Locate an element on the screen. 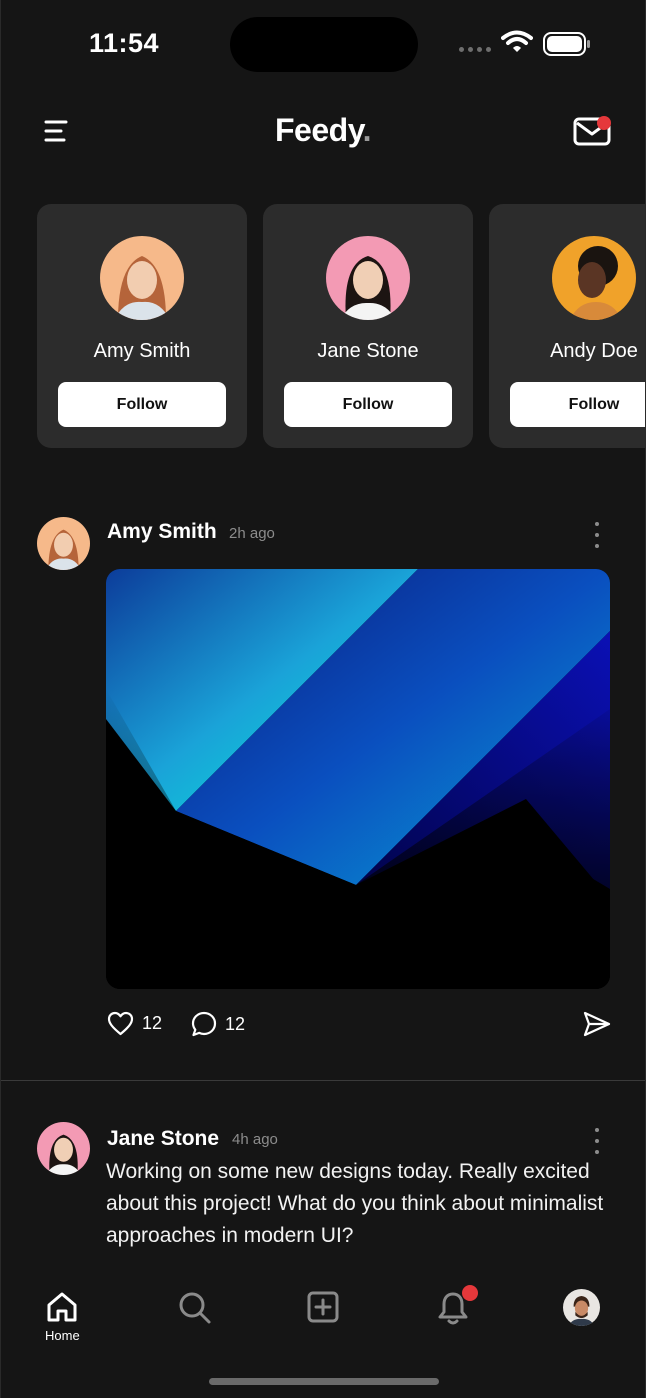  post-divider is located at coordinates (323, 1080).